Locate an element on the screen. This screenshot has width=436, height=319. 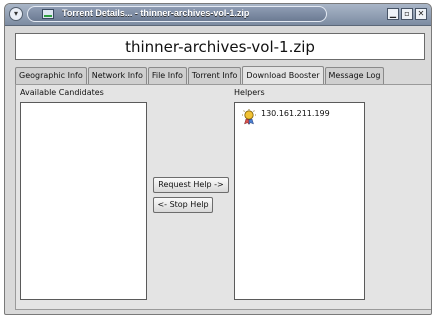
app-icon is located at coordinates (48, 14).